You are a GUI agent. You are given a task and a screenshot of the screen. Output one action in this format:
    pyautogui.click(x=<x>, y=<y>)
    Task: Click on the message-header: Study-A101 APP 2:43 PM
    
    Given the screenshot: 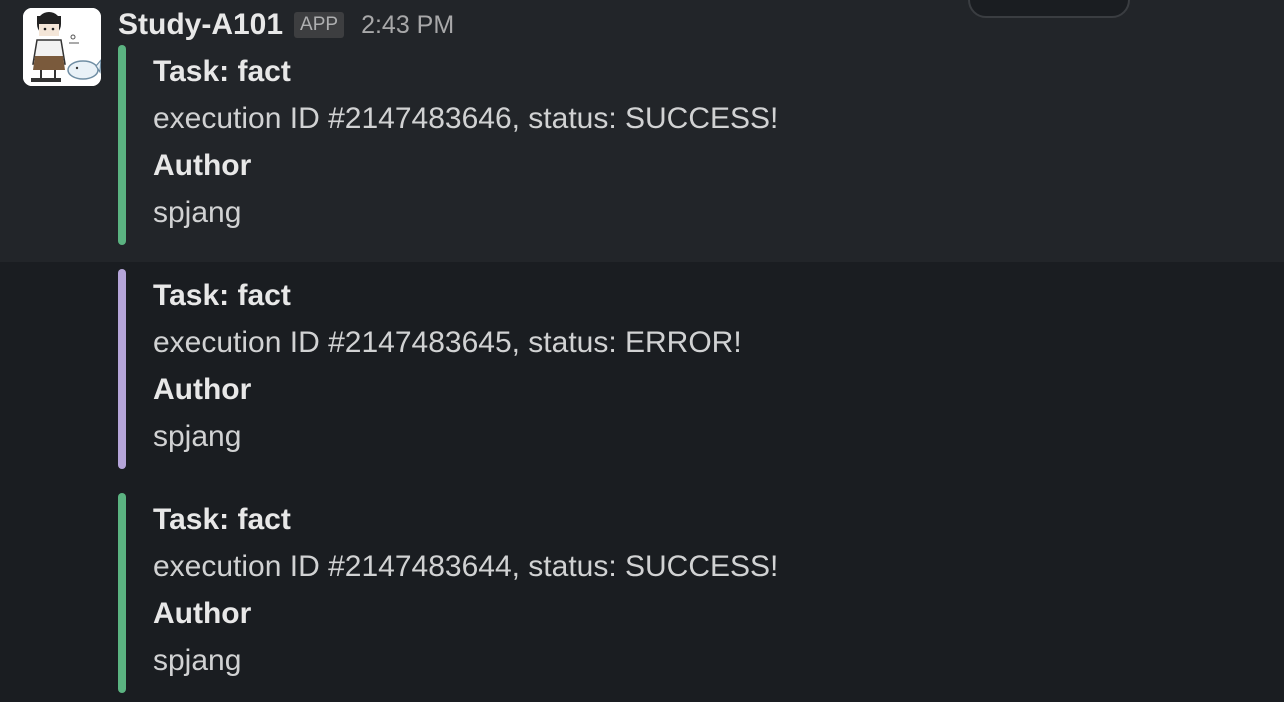 What is the action you would take?
    pyautogui.click(x=286, y=25)
    